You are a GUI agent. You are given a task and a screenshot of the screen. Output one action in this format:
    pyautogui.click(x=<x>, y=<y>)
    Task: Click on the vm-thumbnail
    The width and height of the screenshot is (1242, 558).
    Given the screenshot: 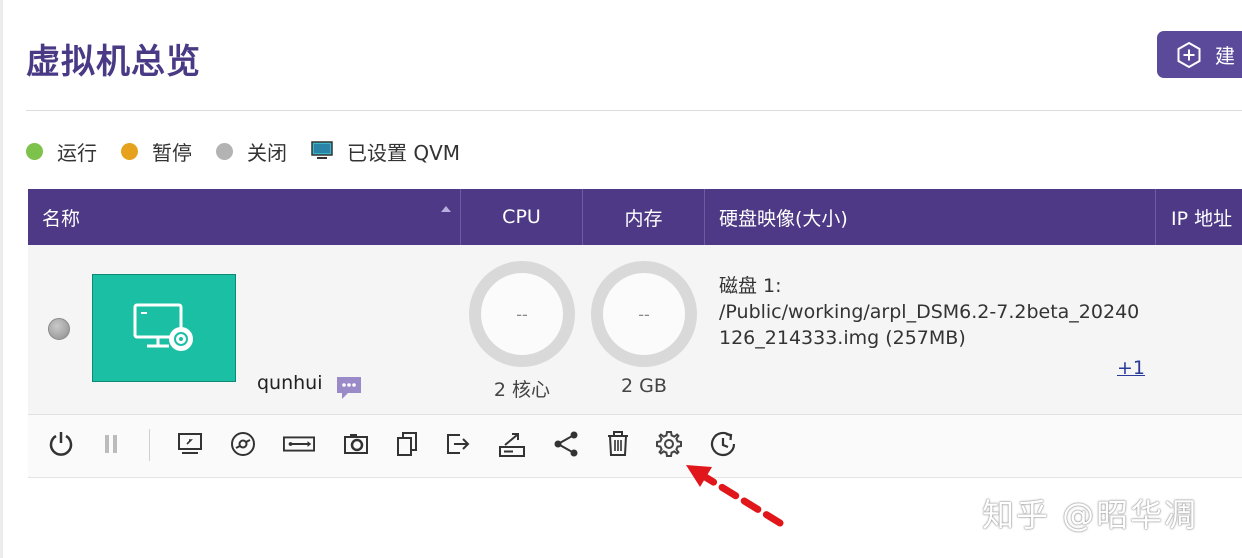 What is the action you would take?
    pyautogui.click(x=164, y=328)
    